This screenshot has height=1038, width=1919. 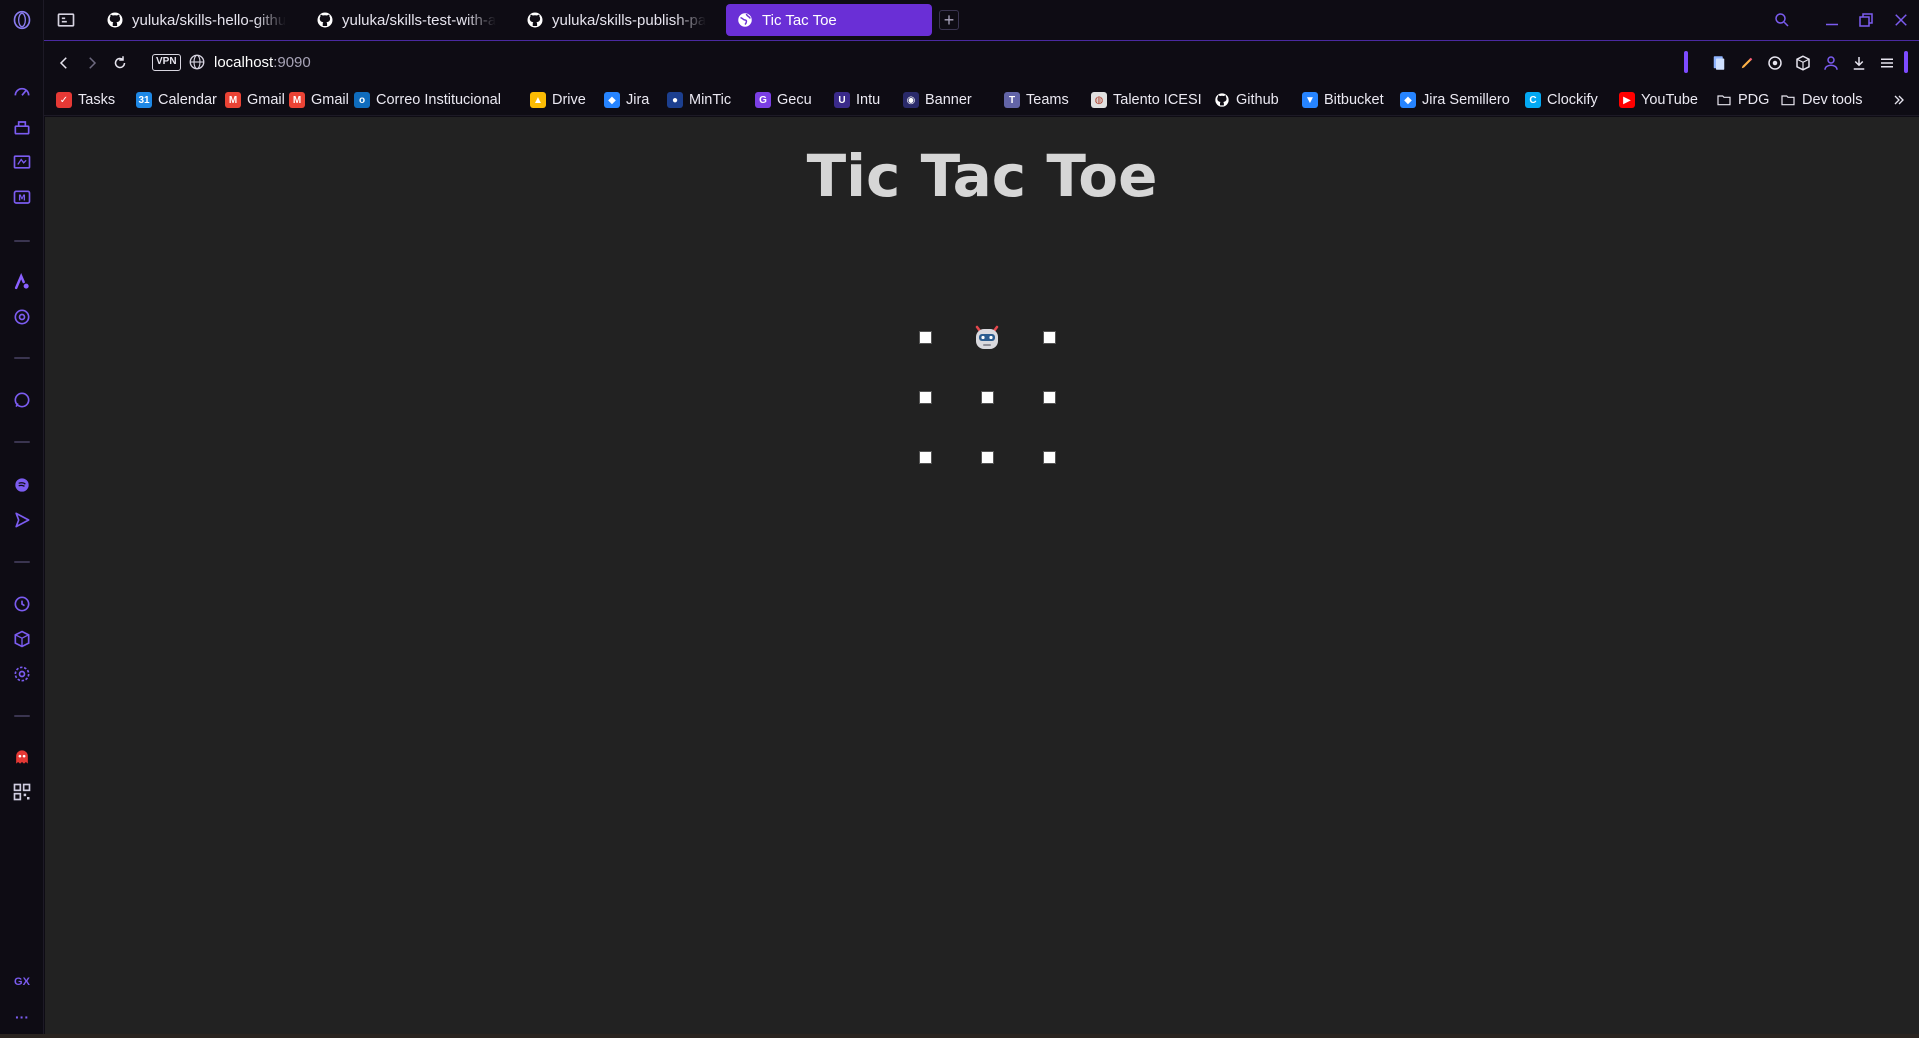 What do you see at coordinates (22, 792) in the screenshot?
I see `qr-code-icon` at bounding box center [22, 792].